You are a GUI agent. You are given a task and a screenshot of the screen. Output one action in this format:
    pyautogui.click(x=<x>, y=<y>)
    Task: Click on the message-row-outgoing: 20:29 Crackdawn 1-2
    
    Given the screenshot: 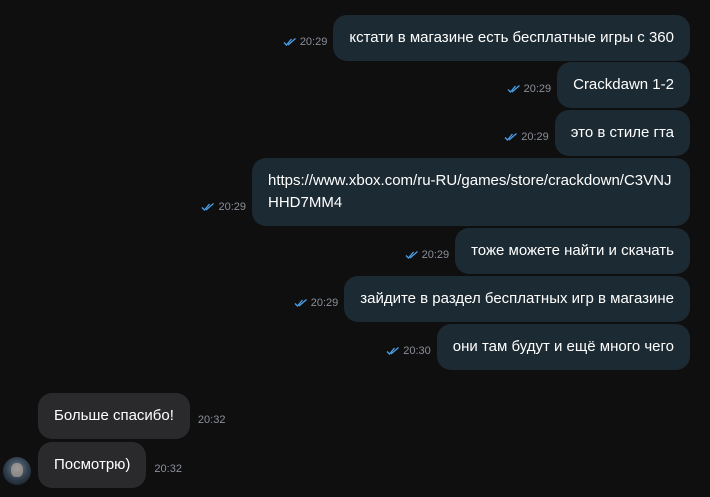 What is the action you would take?
    pyautogui.click(x=598, y=85)
    